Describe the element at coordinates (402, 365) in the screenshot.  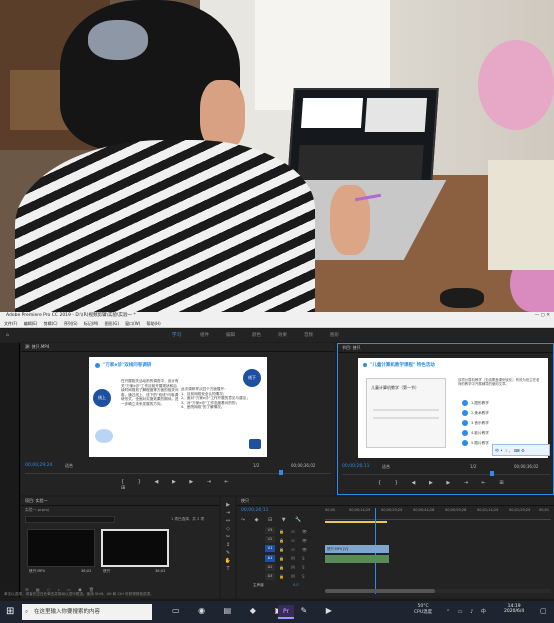
I see `program-slide-title: "儿童计算机教学课程" 特色活动` at that location.